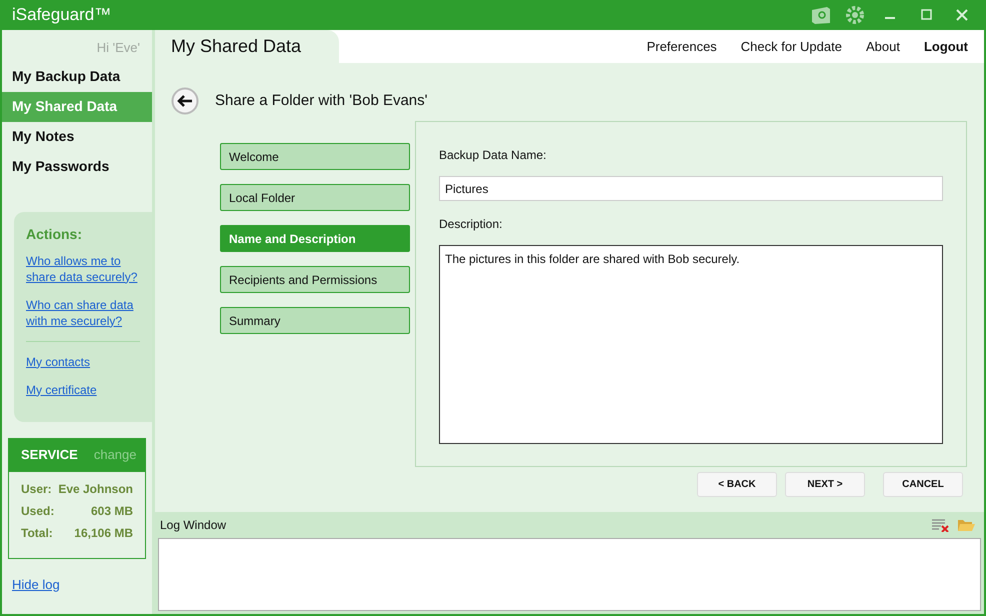 The image size is (986, 616). I want to click on greeting-text: Hi 'Eve', so click(118, 48).